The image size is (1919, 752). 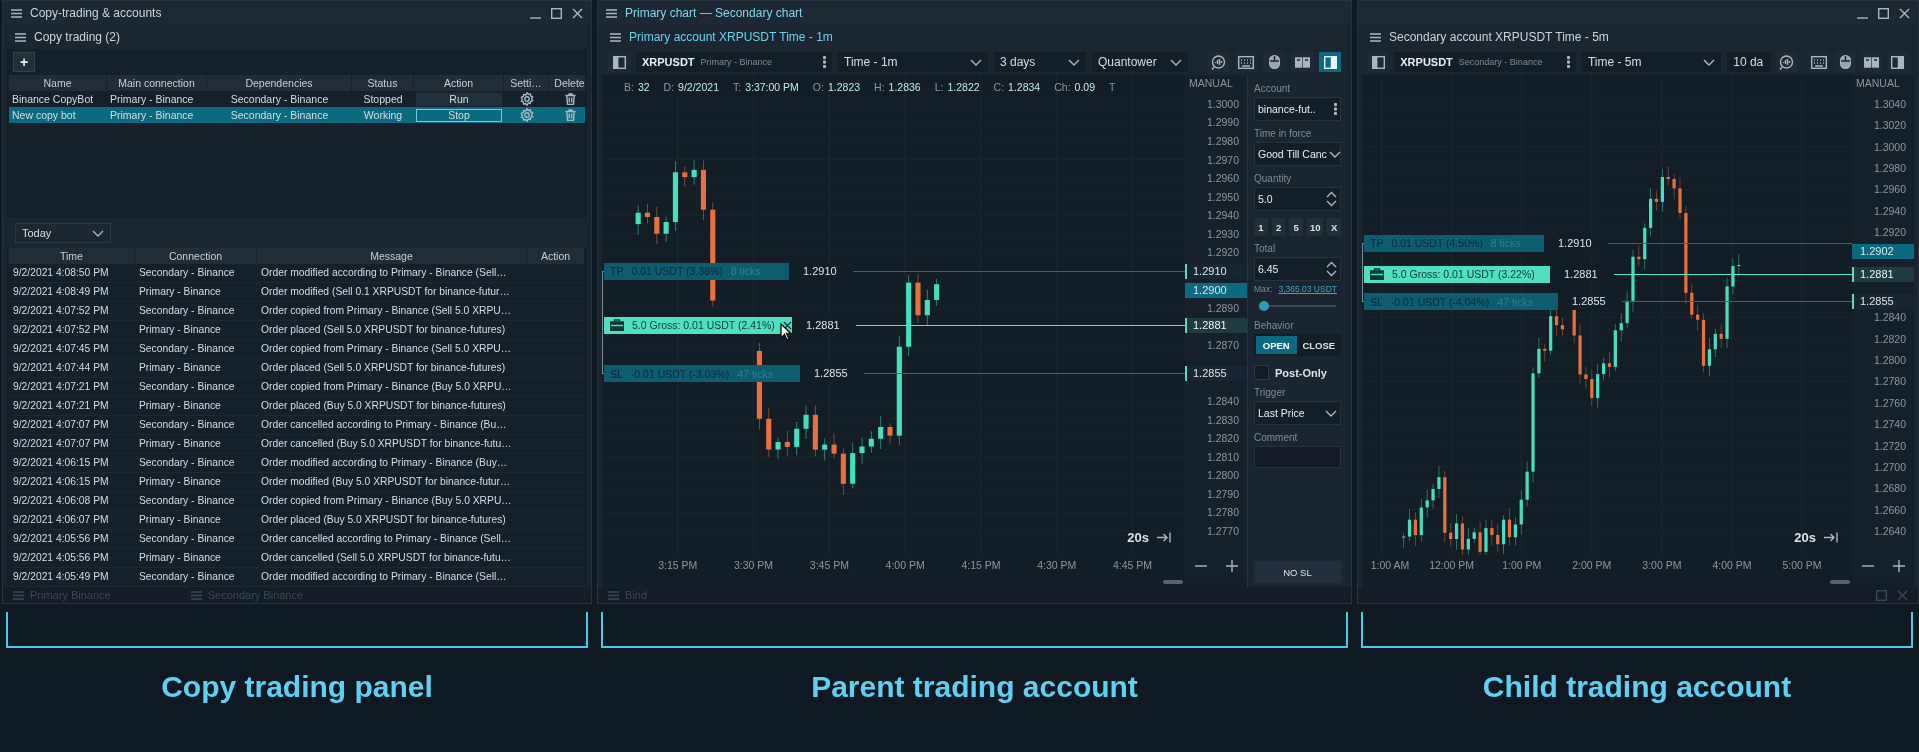 I want to click on trash-icon, so click(x=570, y=99).